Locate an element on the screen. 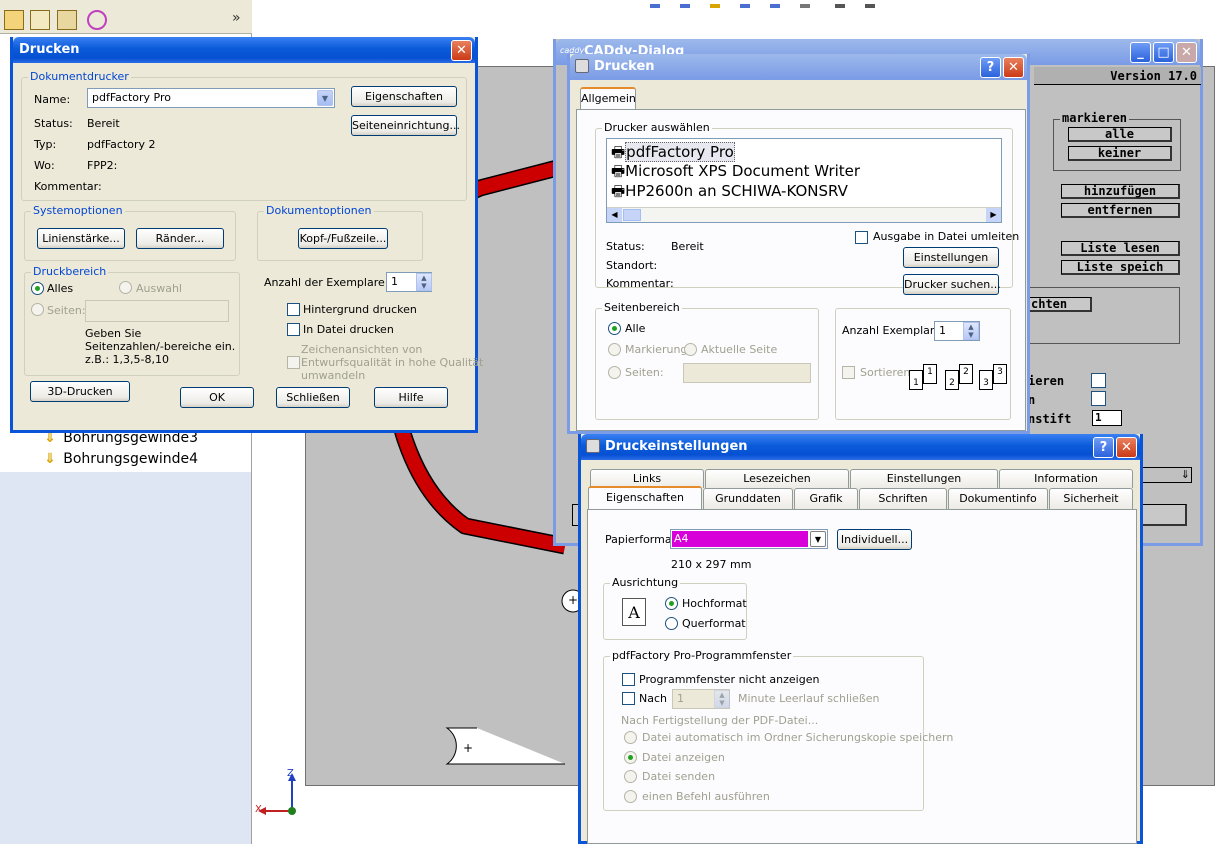  ausgabe-checkbox is located at coordinates (861, 237).